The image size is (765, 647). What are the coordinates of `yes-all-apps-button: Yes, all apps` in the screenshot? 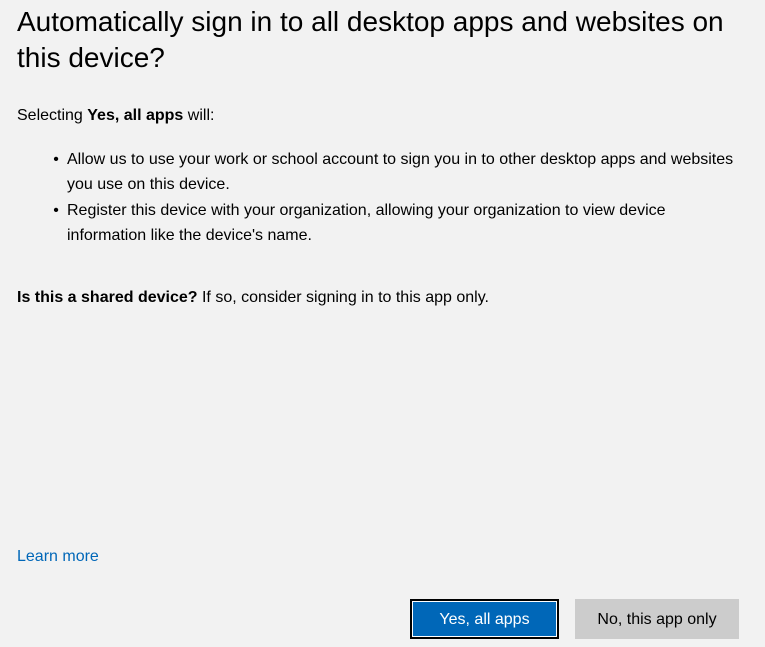 It's located at (484, 619).